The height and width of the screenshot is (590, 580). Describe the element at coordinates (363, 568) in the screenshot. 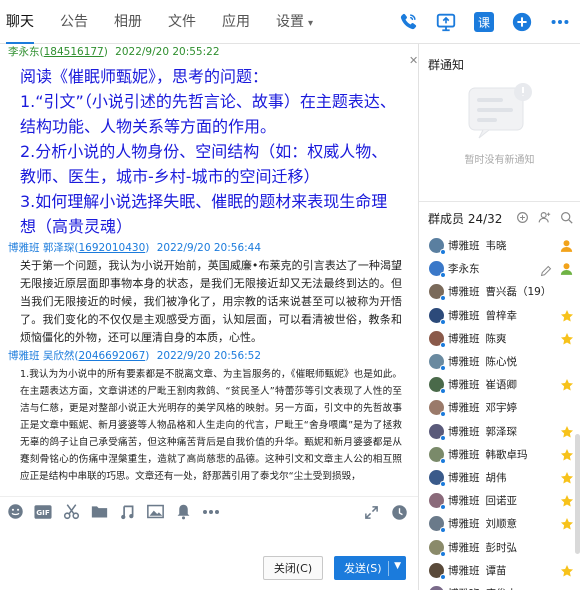

I see `send-button-label: 发送(S)` at that location.